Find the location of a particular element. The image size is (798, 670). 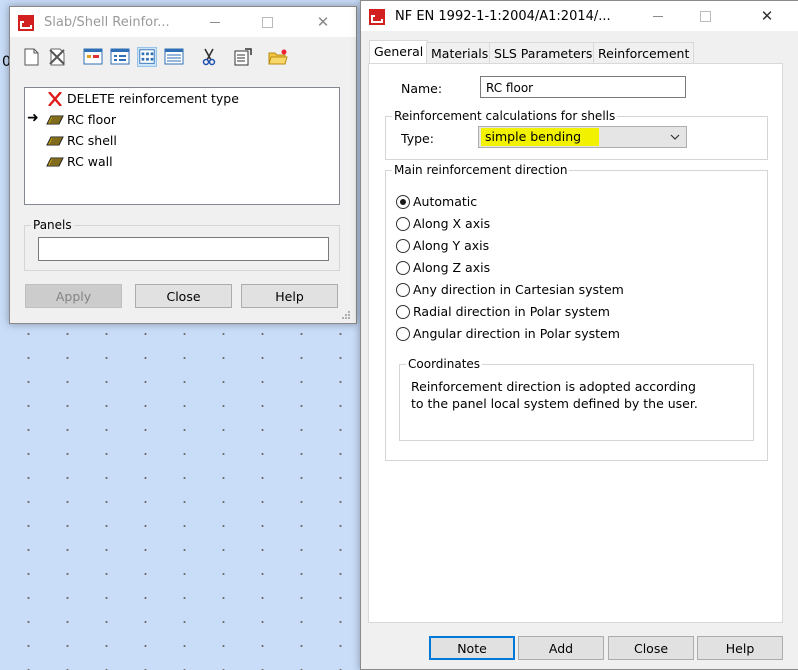

type-select: simple bending is located at coordinates (582, 137).